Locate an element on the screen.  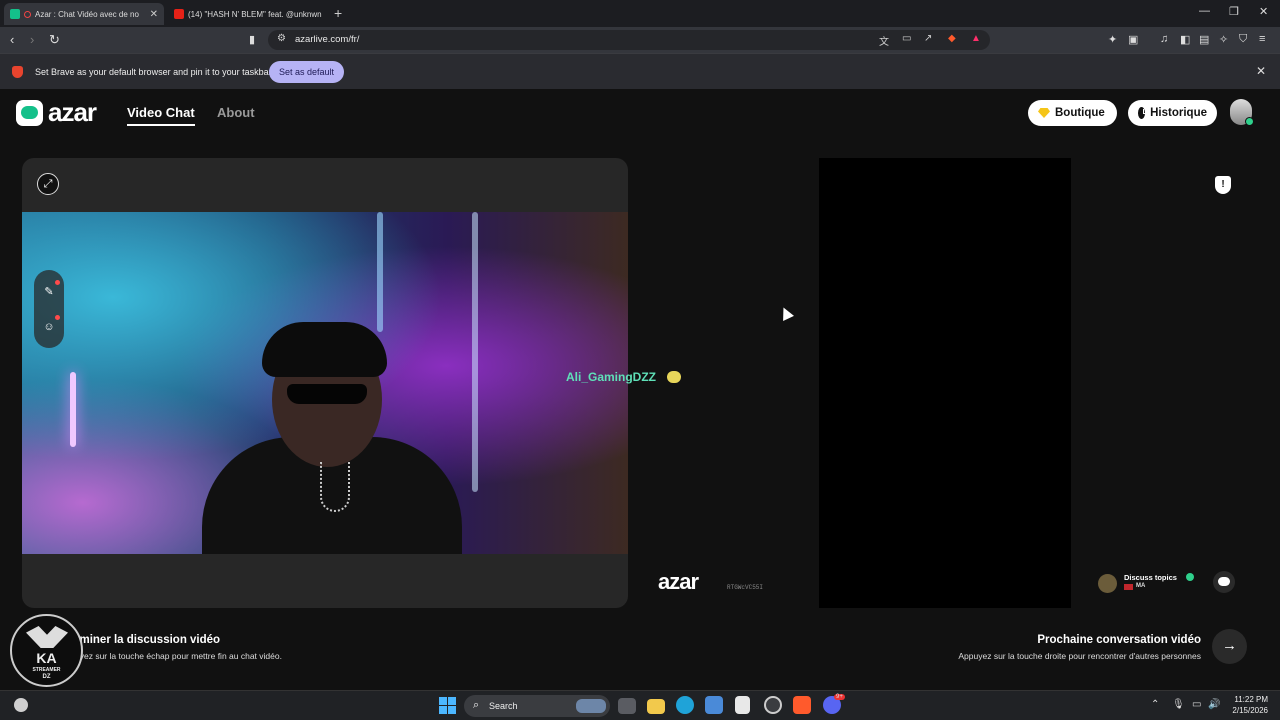
url-text: azarlive.com/fr/ is located at coordinates (327, 39).